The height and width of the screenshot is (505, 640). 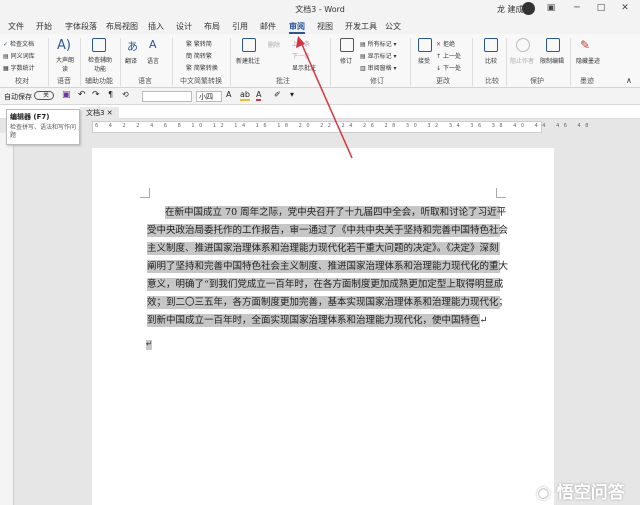 I want to click on watermark-icon: ◉, so click(x=546, y=493).